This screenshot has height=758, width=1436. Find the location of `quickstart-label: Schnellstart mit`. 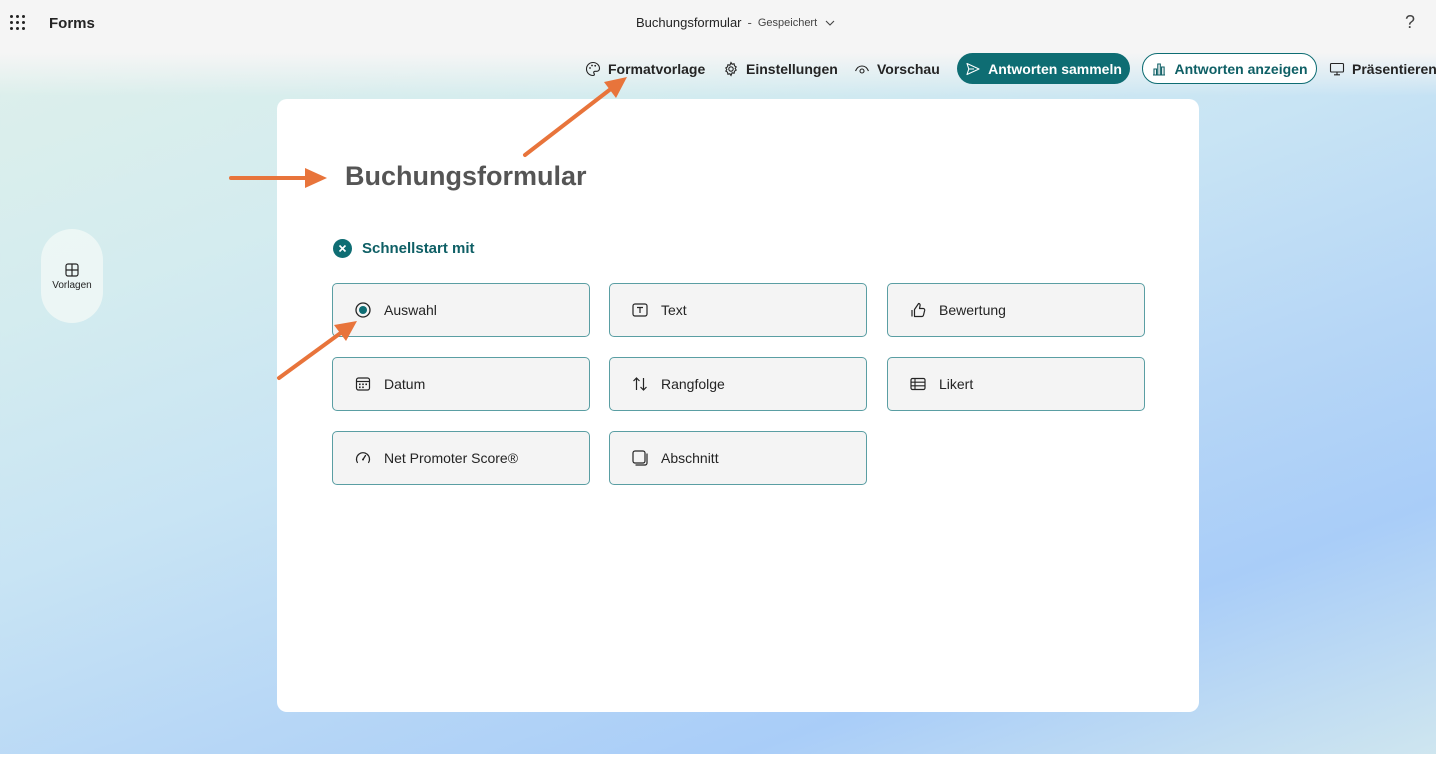

quickstart-label: Schnellstart mit is located at coordinates (418, 248).